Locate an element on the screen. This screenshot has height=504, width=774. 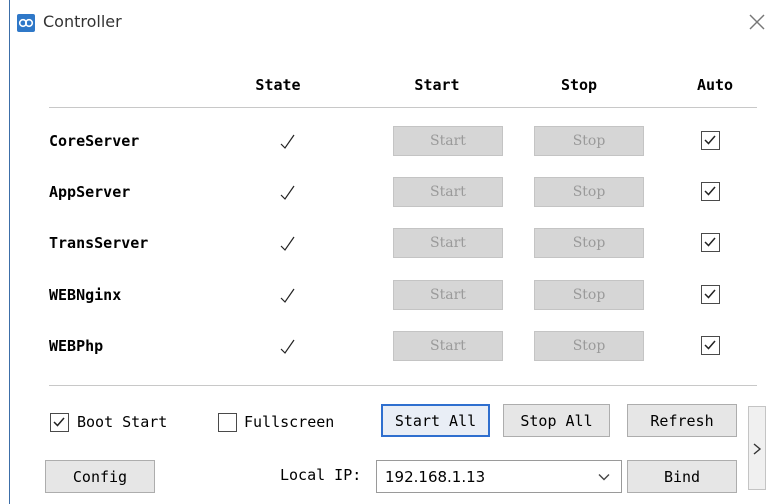
chevron-right-icon is located at coordinates (757, 449).